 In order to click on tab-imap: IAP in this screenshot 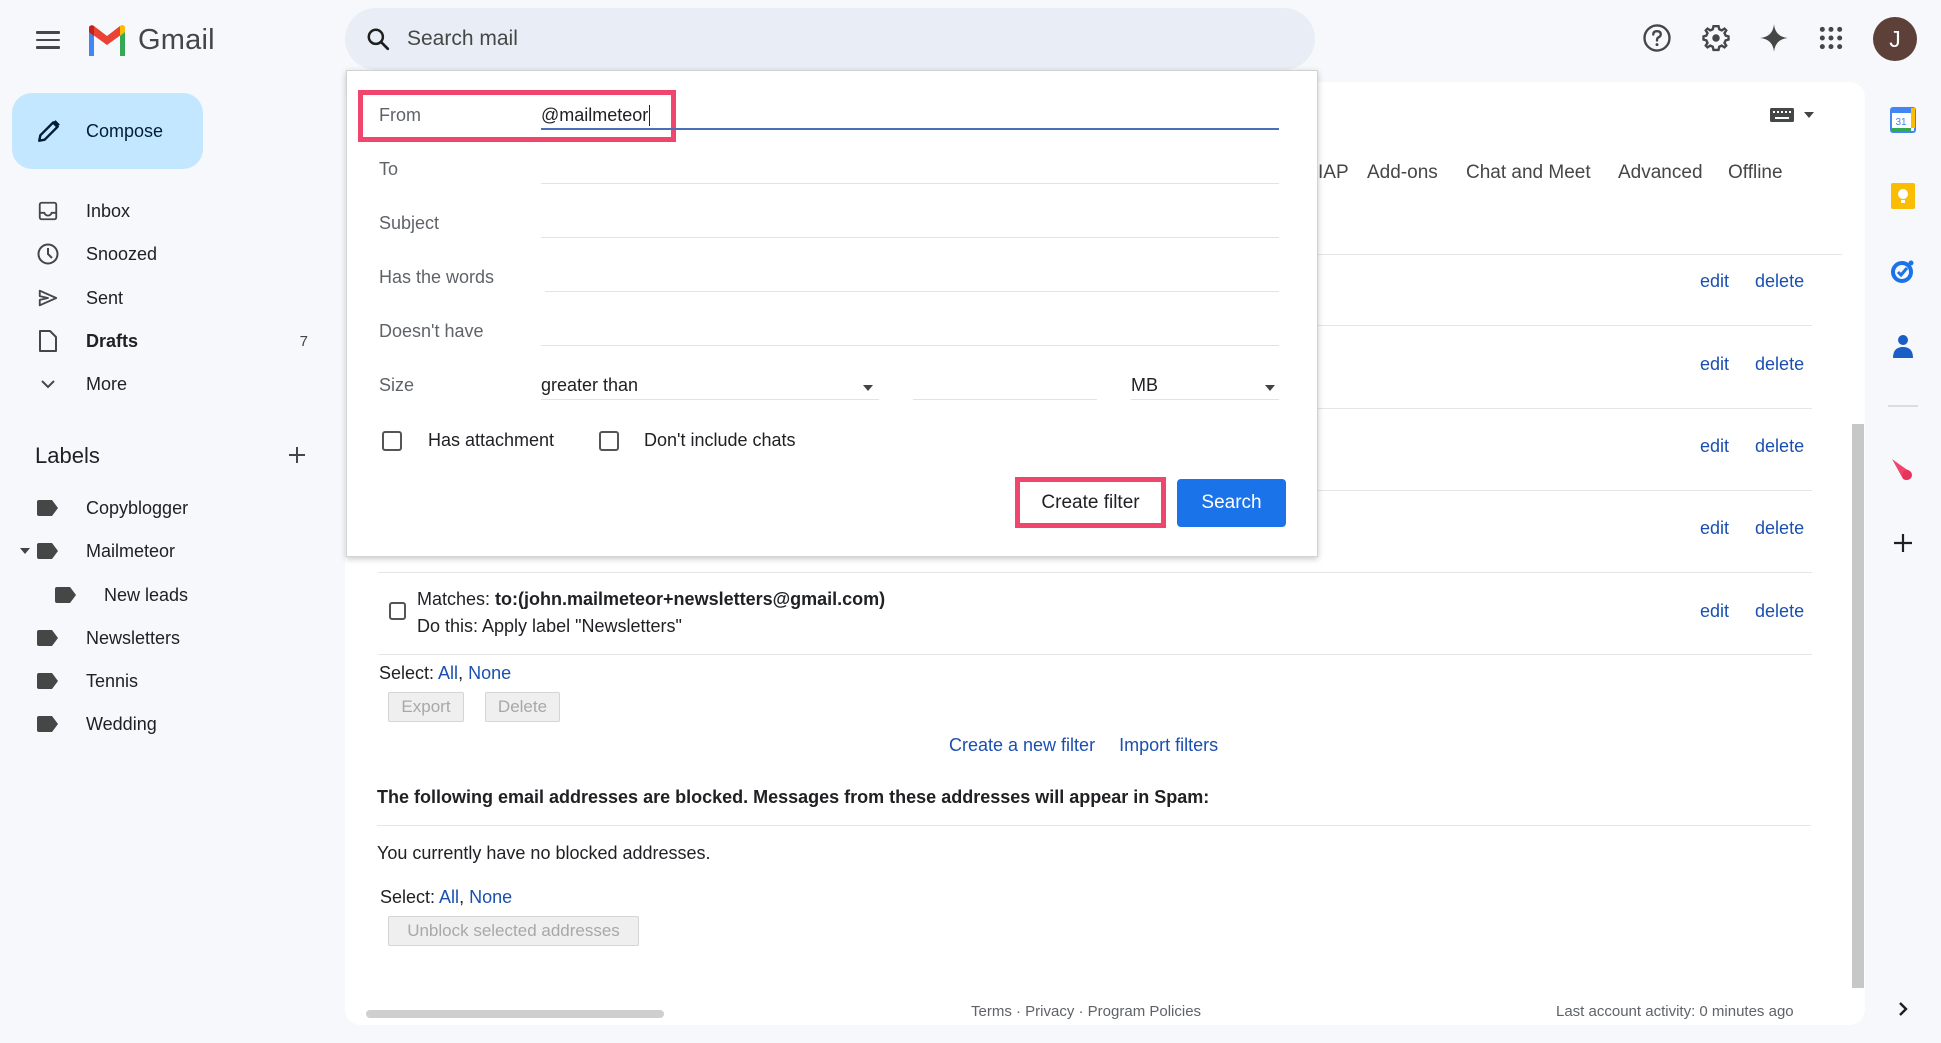, I will do `click(1333, 173)`.